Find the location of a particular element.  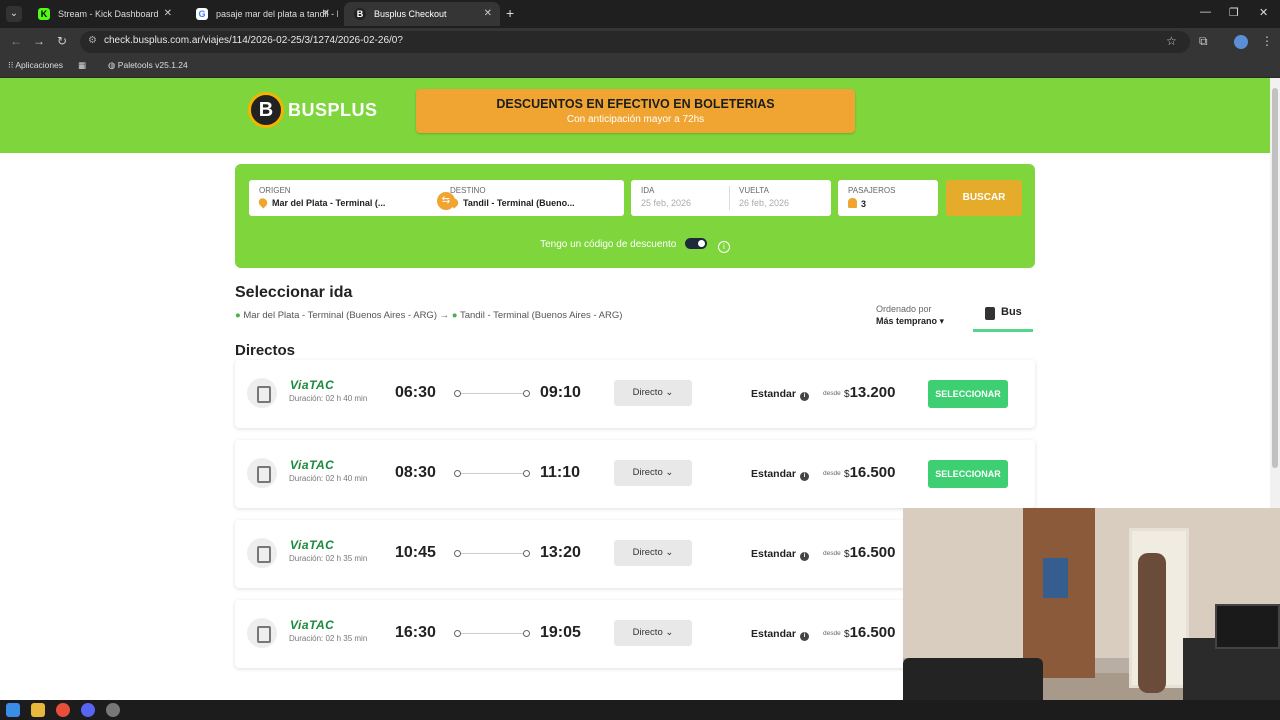

trip-price: $13.200 is located at coordinates (869, 392).